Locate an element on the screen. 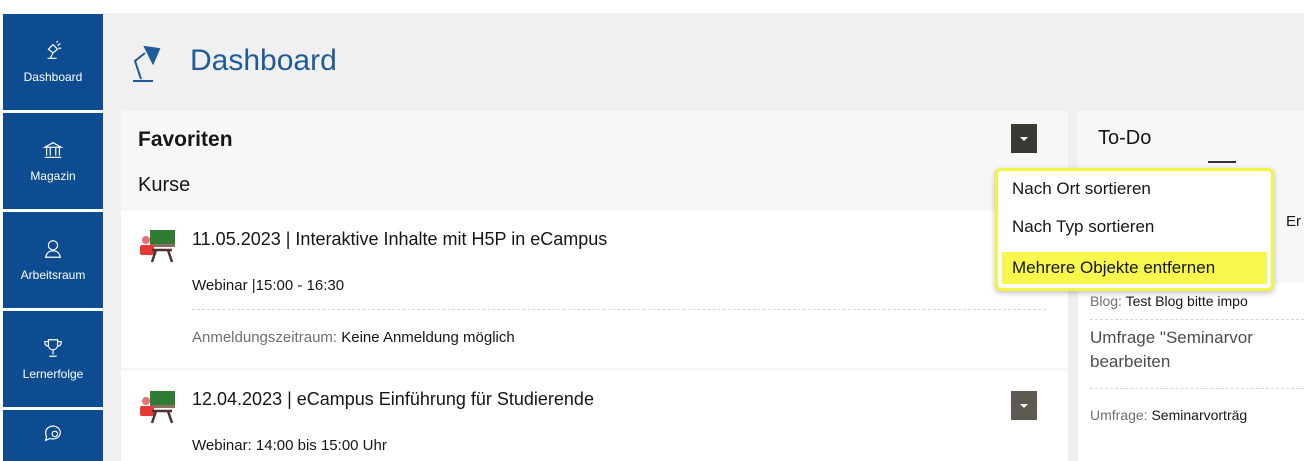  trophy-icon is located at coordinates (53, 348).